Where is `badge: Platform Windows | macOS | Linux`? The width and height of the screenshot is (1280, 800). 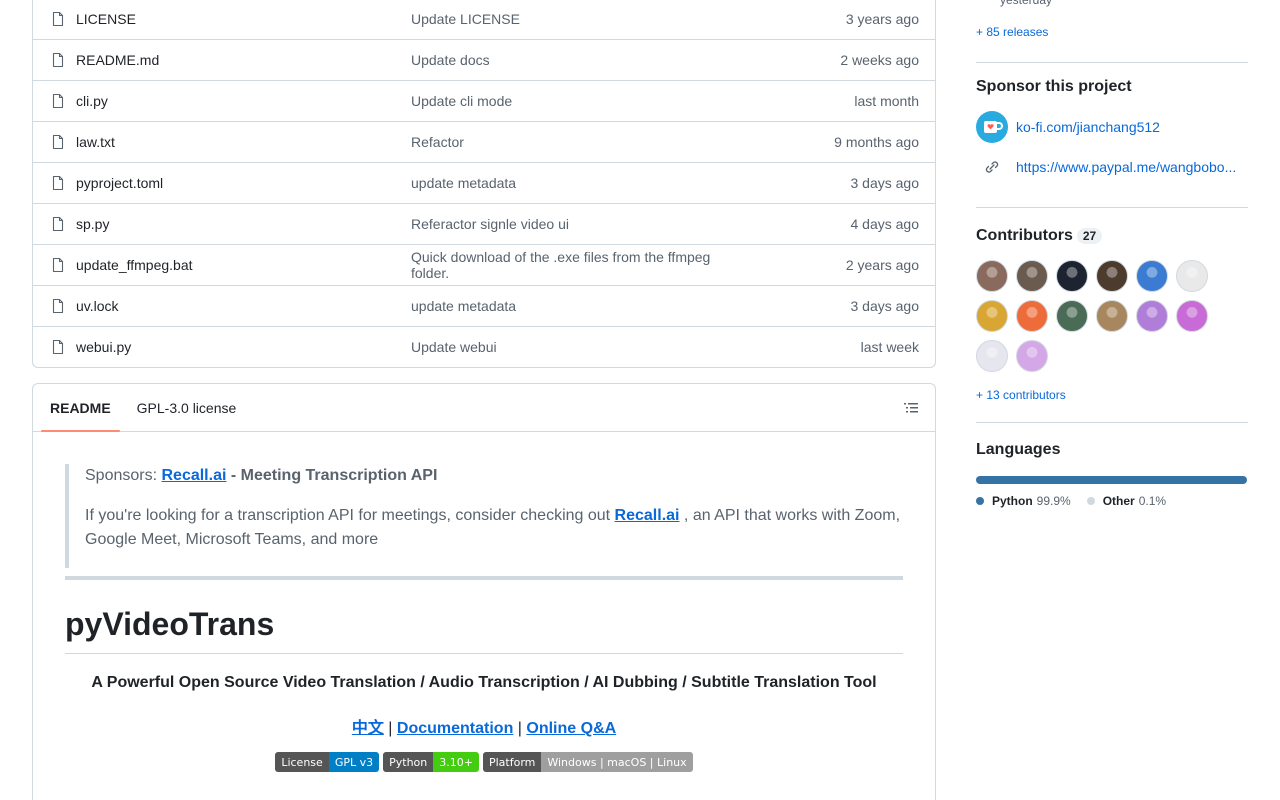 badge: Platform Windows | macOS | Linux is located at coordinates (587, 762).